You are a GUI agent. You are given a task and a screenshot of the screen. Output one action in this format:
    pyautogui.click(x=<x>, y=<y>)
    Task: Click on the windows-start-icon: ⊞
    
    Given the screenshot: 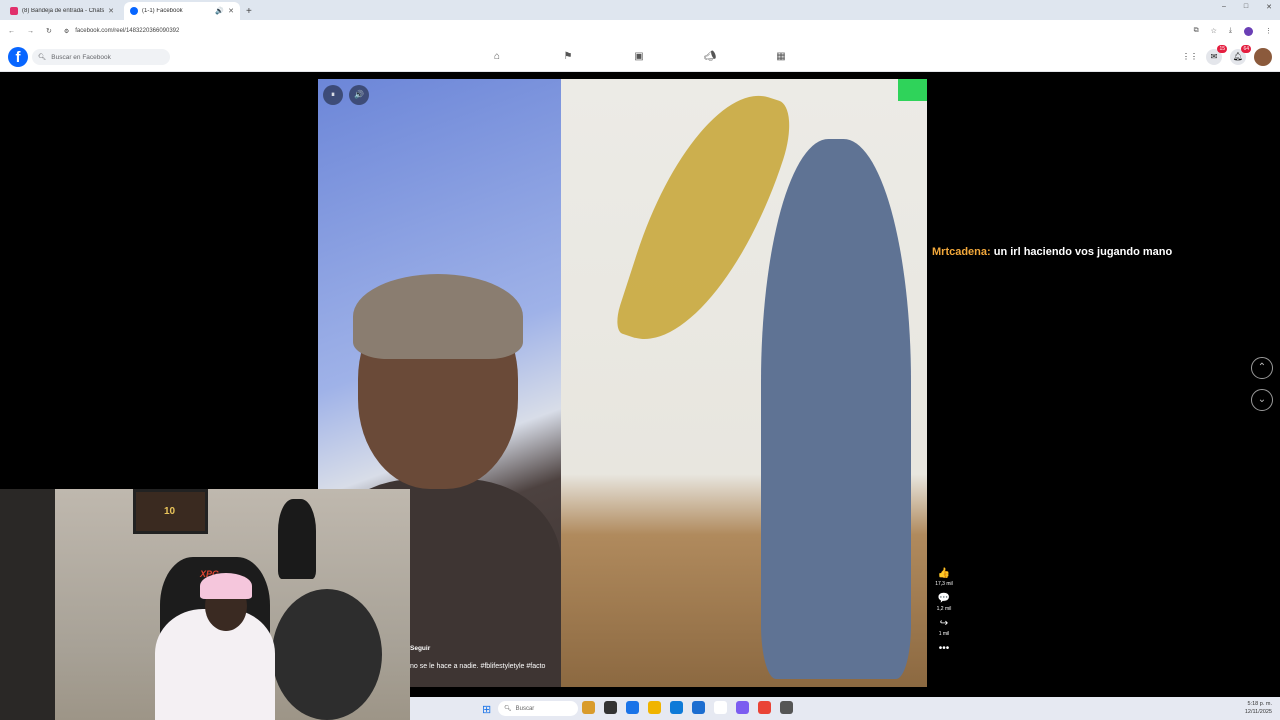 What is the action you would take?
    pyautogui.click(x=486, y=709)
    